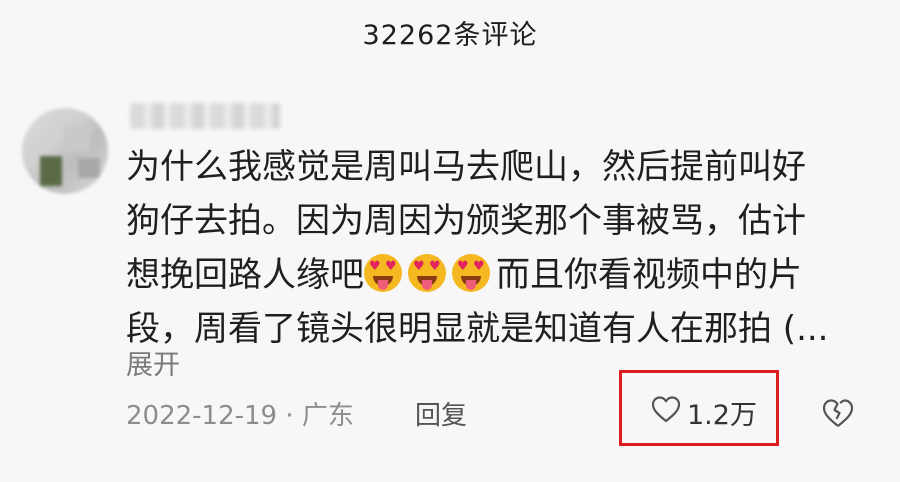 The width and height of the screenshot is (900, 482). I want to click on broken-heart-icon, so click(838, 416).